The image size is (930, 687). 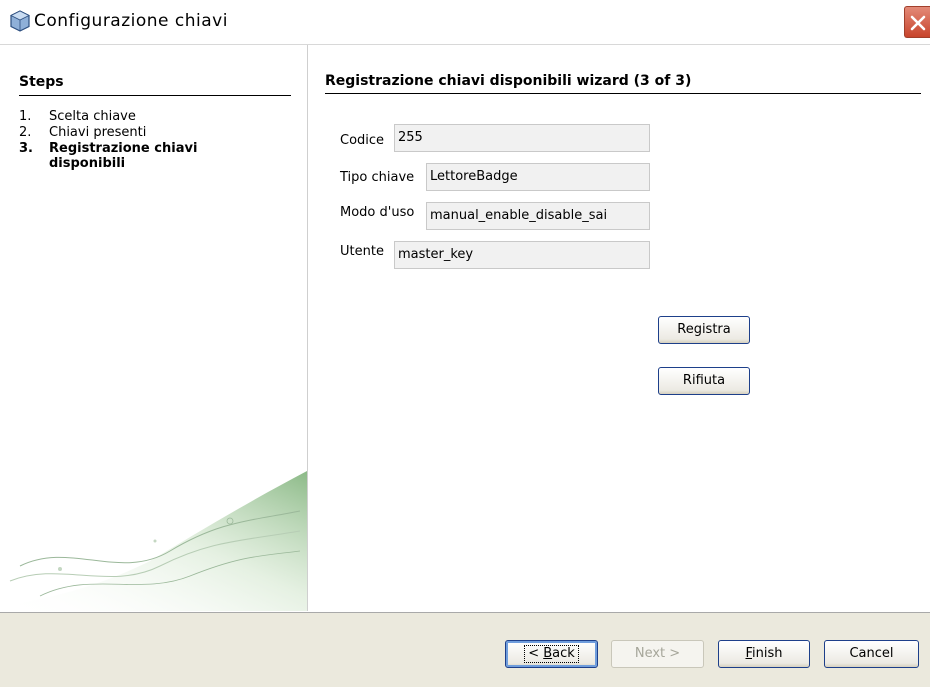 What do you see at coordinates (92, 116) in the screenshot?
I see `step-label: Scelta chiave` at bounding box center [92, 116].